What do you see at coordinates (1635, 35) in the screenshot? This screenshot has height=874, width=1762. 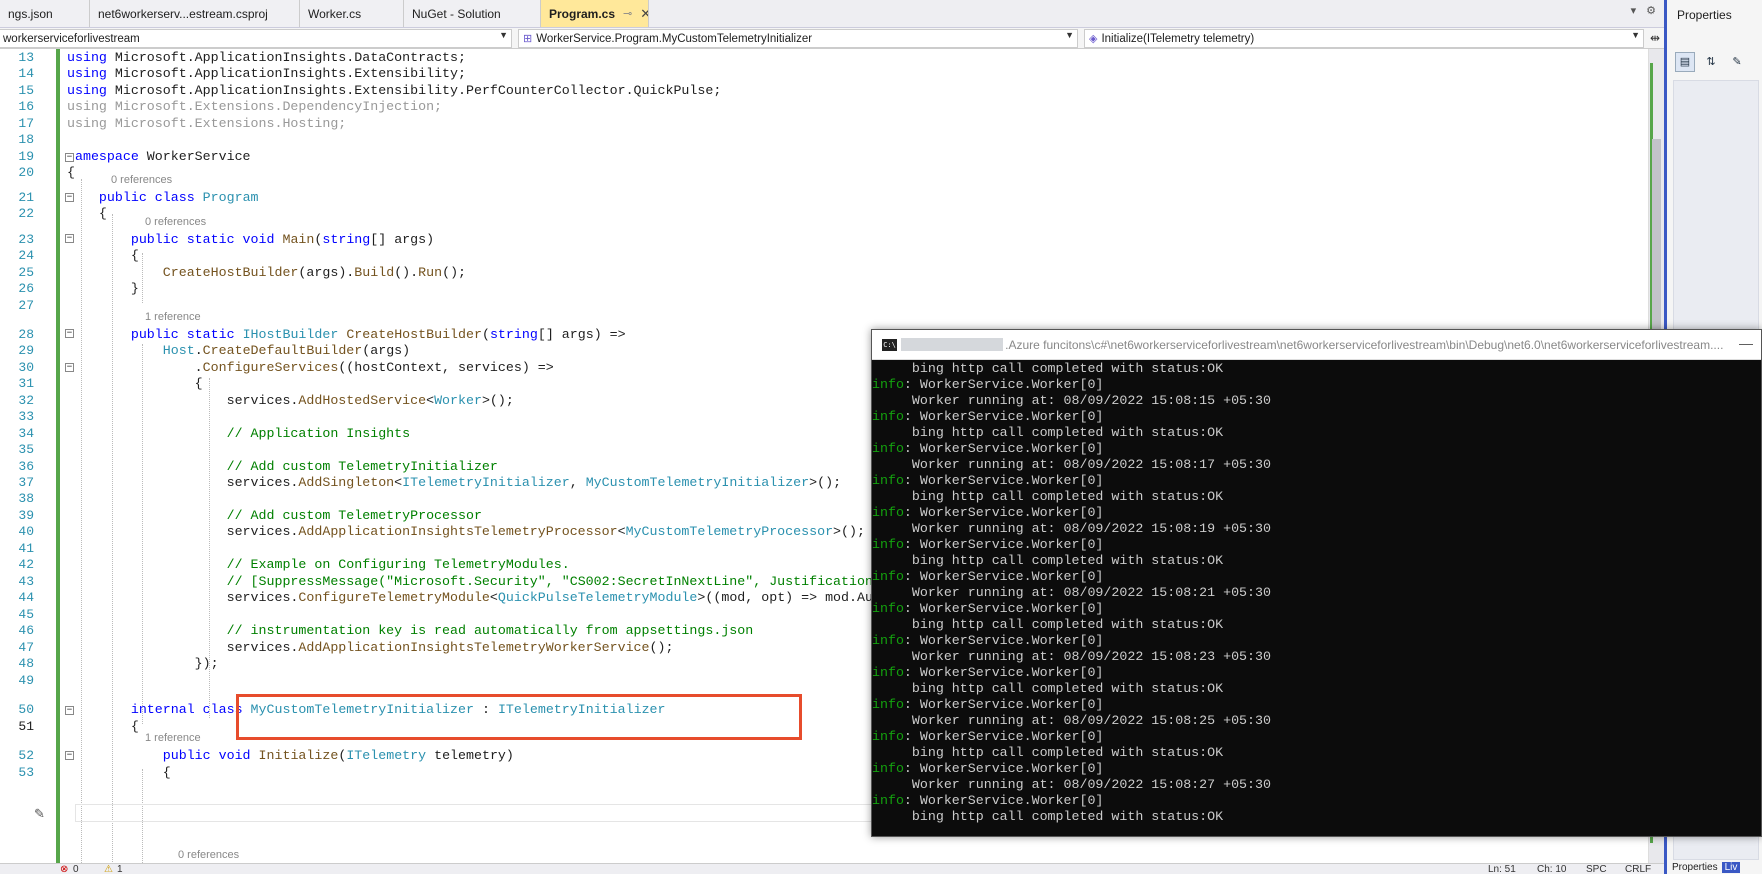 I see `chevron-down-icon: ▼` at bounding box center [1635, 35].